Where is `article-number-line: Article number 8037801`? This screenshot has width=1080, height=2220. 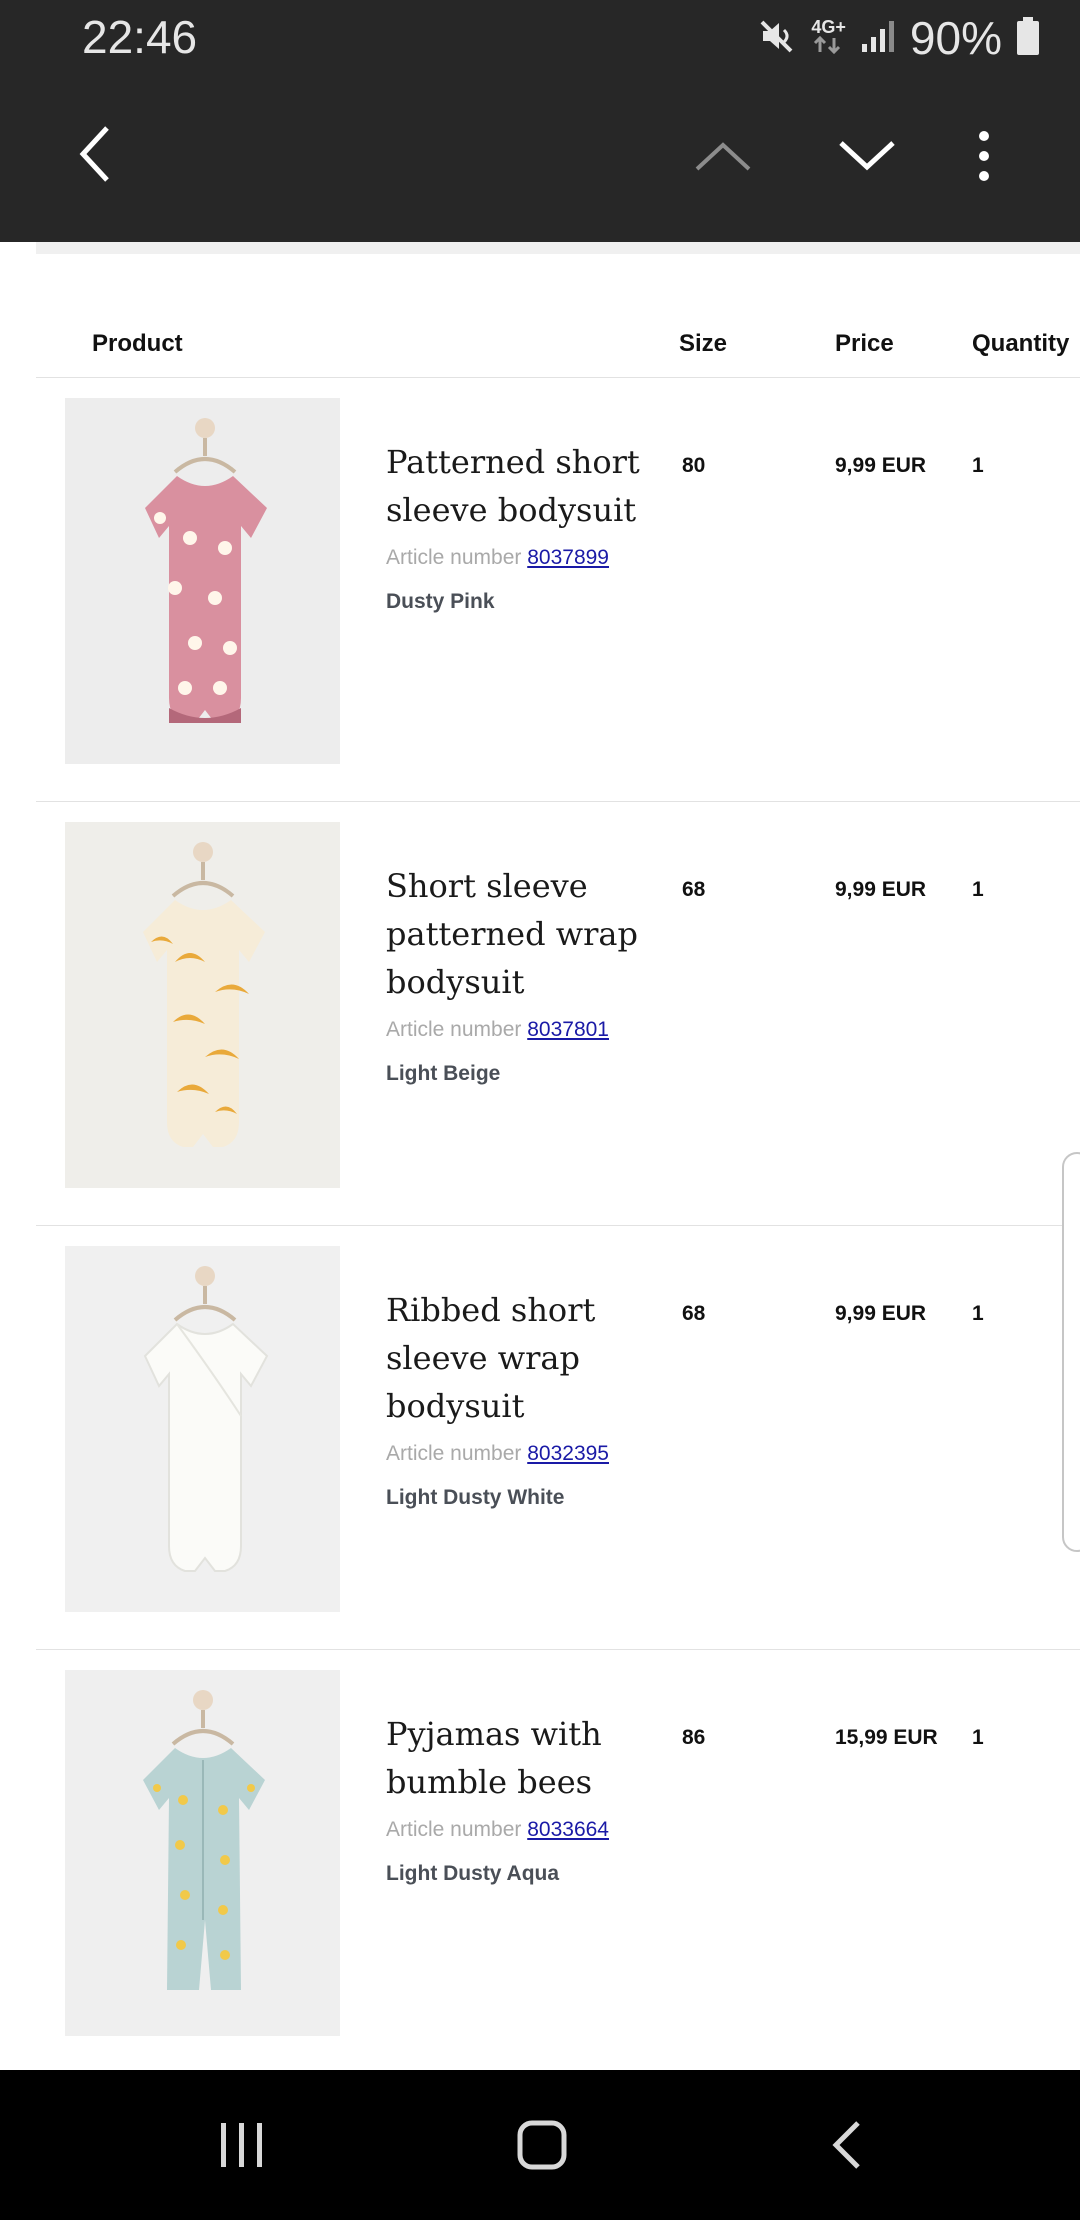 article-number-line: Article number 8037801 is located at coordinates (497, 1030).